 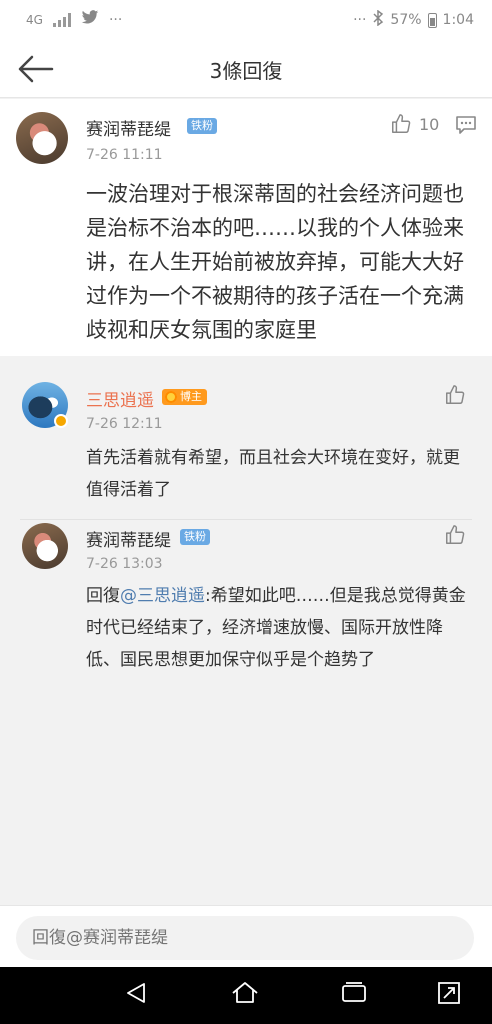 What do you see at coordinates (432, 20) in the screenshot?
I see `battery-icon` at bounding box center [432, 20].